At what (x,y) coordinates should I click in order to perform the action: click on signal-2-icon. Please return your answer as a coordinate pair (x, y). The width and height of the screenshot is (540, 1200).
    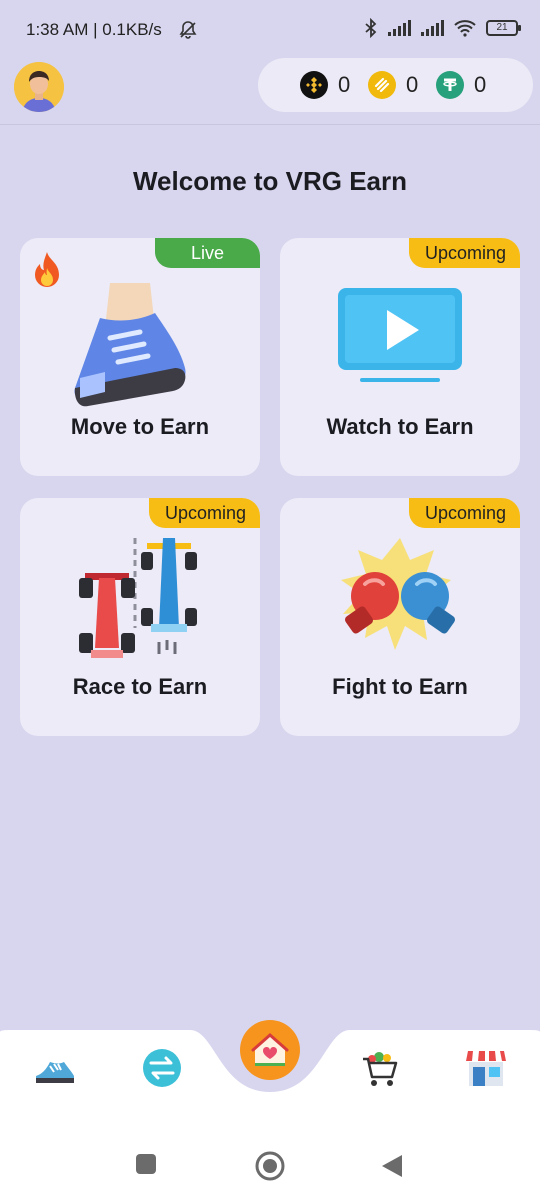
    Looking at the image, I should click on (432, 28).